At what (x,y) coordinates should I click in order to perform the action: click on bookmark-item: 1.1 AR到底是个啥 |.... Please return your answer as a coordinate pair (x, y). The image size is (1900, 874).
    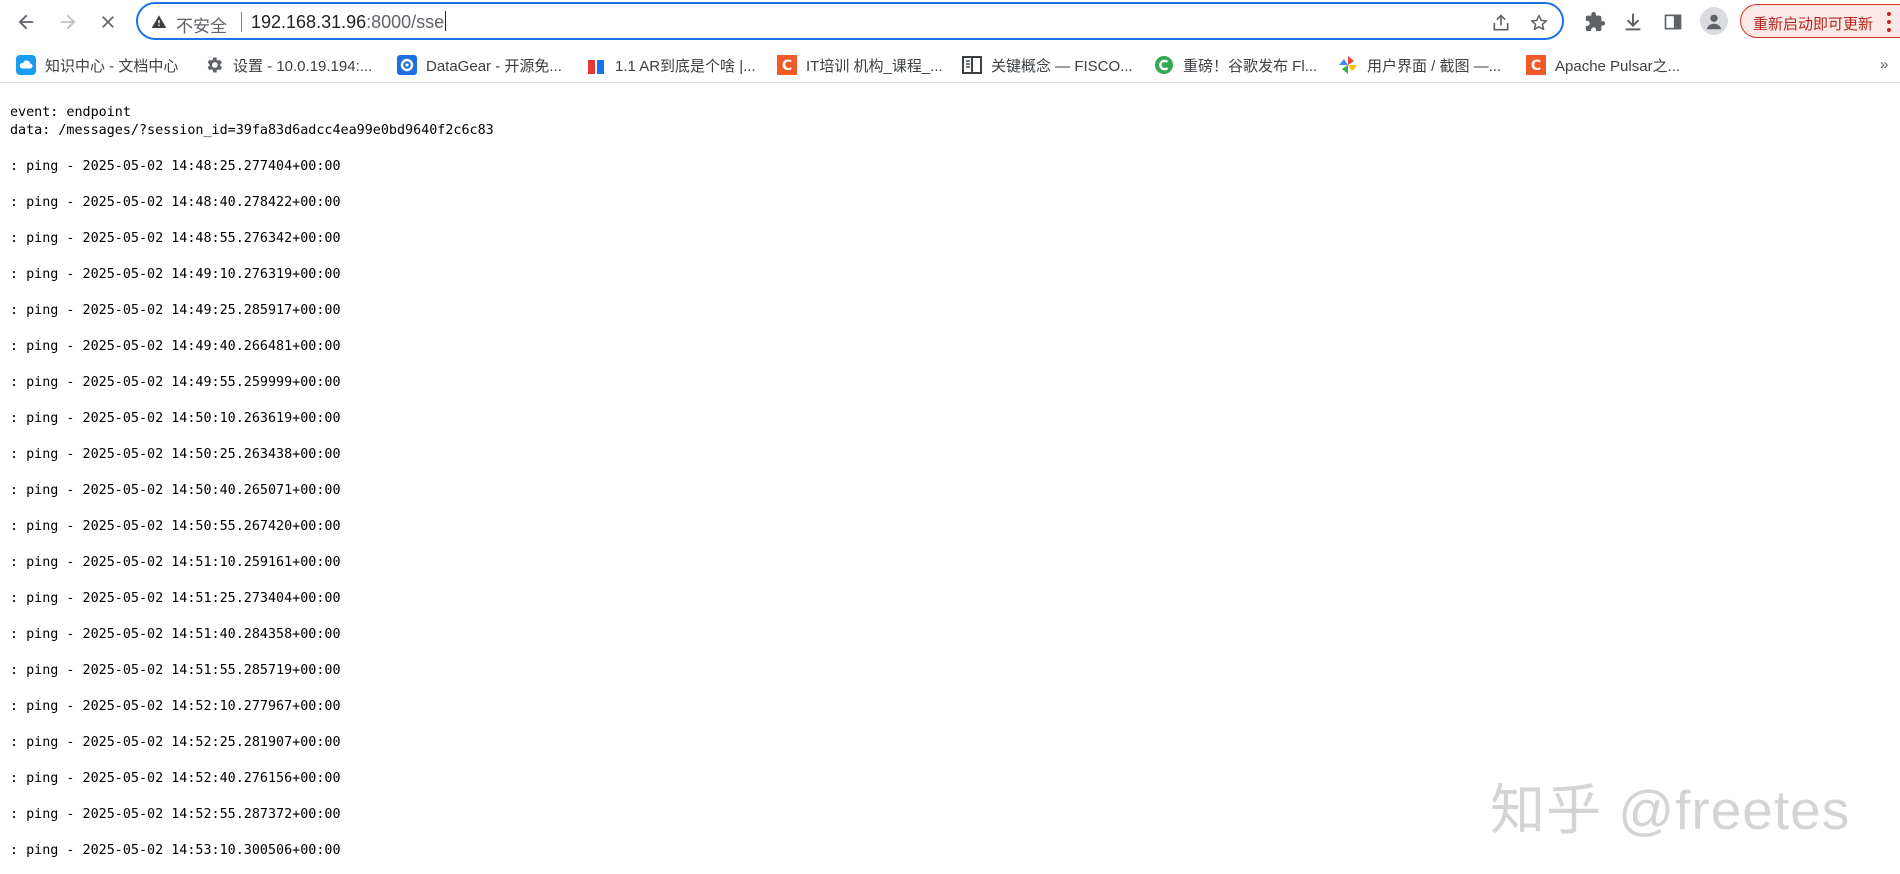
    Looking at the image, I should click on (671, 65).